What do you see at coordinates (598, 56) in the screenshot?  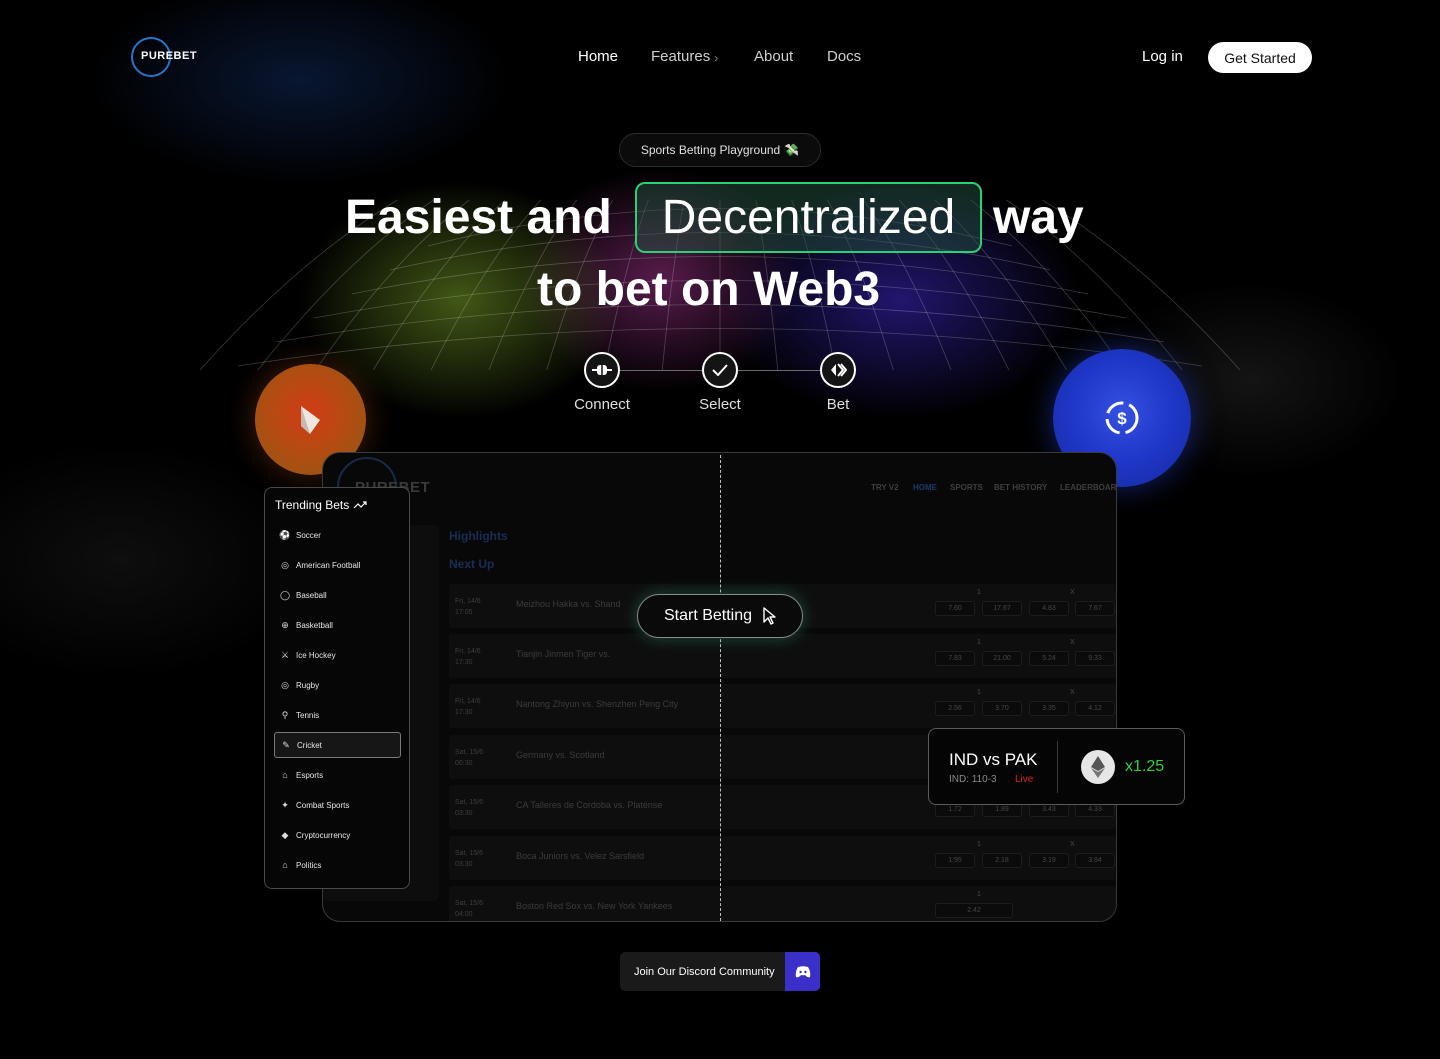 I see `nav-home: Home` at bounding box center [598, 56].